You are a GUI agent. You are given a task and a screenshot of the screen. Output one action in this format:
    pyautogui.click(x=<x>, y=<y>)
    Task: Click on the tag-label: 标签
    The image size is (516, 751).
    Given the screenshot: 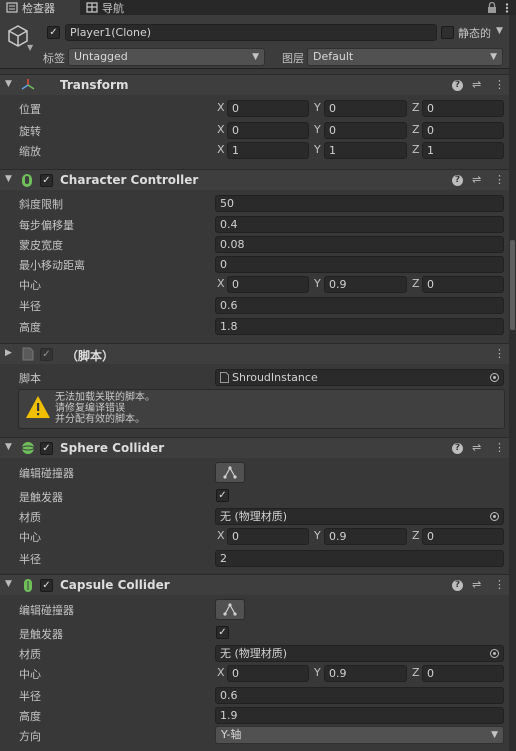 What is the action you would take?
    pyautogui.click(x=54, y=58)
    